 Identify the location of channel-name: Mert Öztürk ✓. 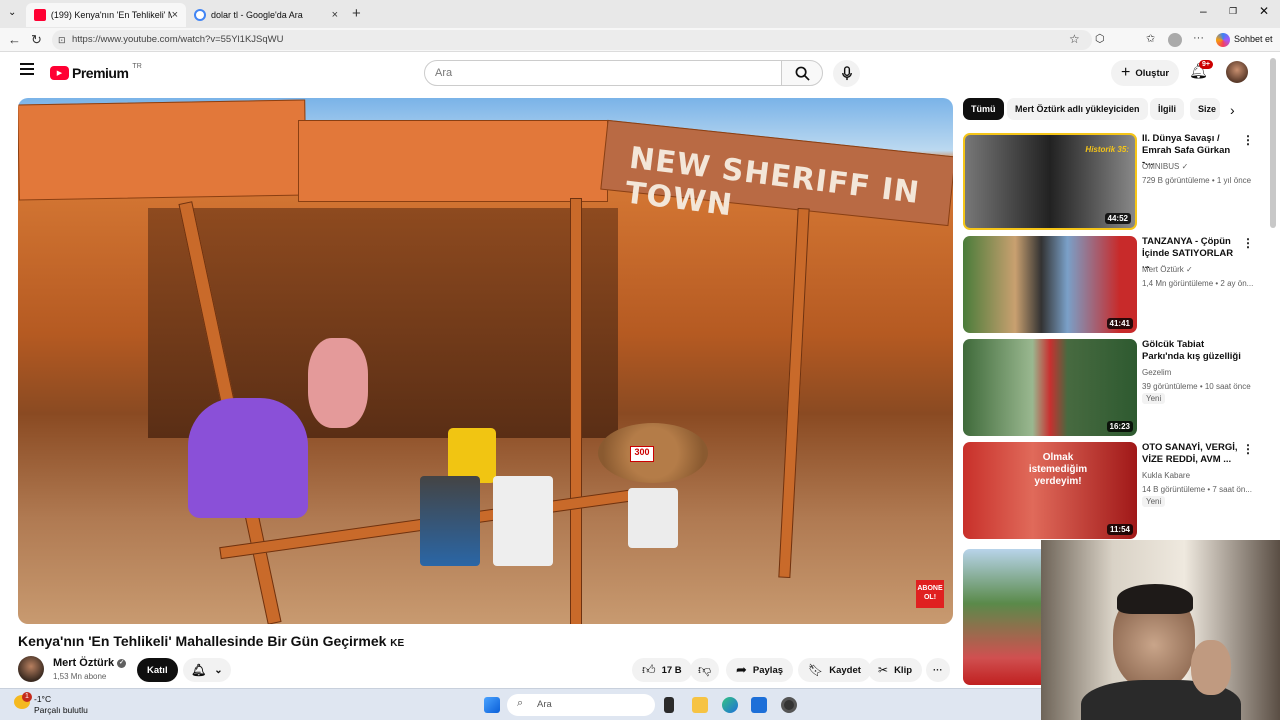
(90, 663).